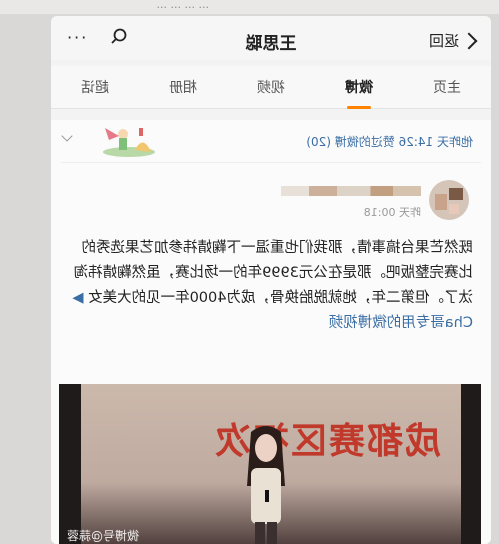  What do you see at coordinates (78, 298) in the screenshot?
I see `video-link-icon: ▶` at bounding box center [78, 298].